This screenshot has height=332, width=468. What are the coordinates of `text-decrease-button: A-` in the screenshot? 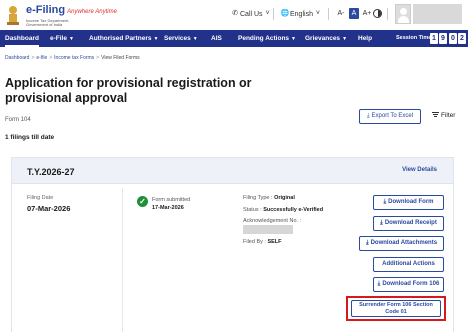 It's located at (341, 13).